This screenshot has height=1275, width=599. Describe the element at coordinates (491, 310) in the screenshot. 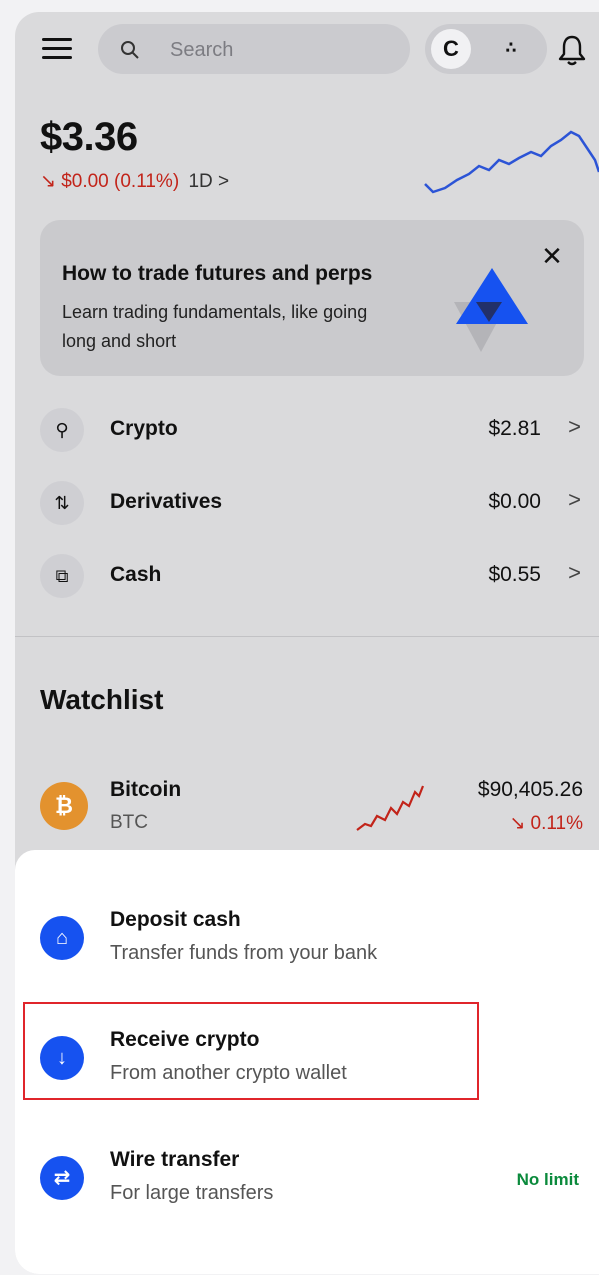

I see `futures-graphic` at that location.